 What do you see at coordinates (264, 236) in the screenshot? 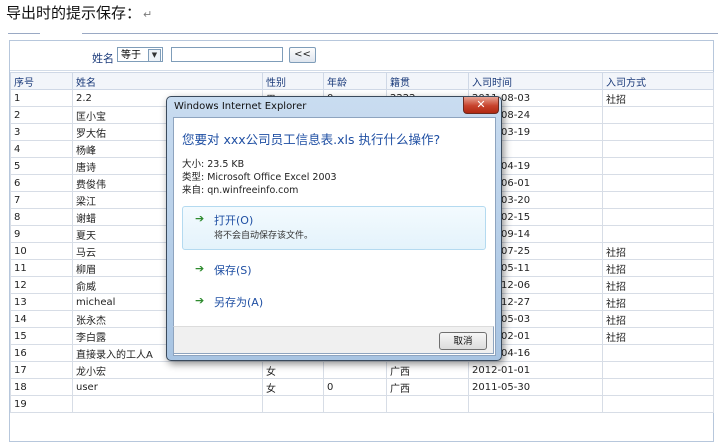
I see `open-option-note: 将不会自动保存该文件。` at bounding box center [264, 236].